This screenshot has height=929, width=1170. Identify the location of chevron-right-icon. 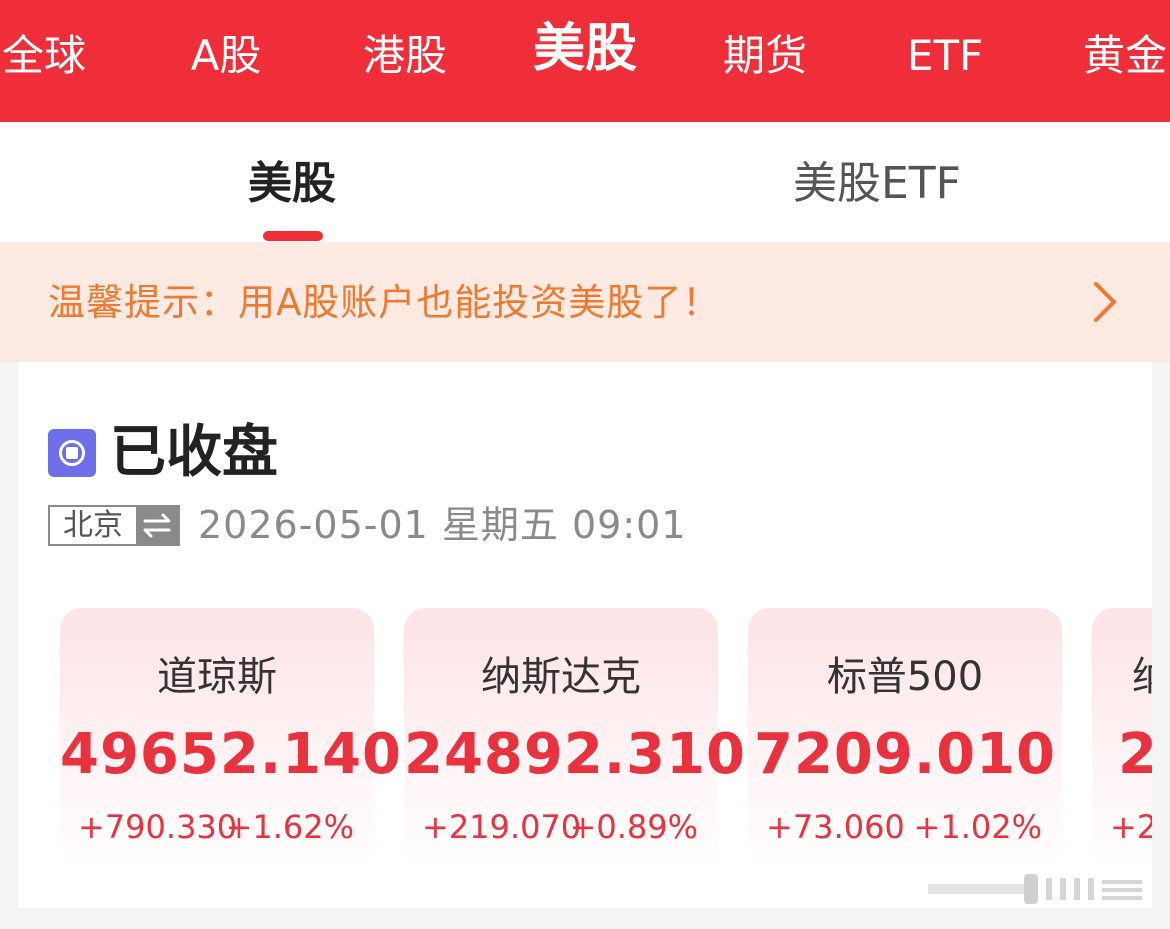
(1105, 302).